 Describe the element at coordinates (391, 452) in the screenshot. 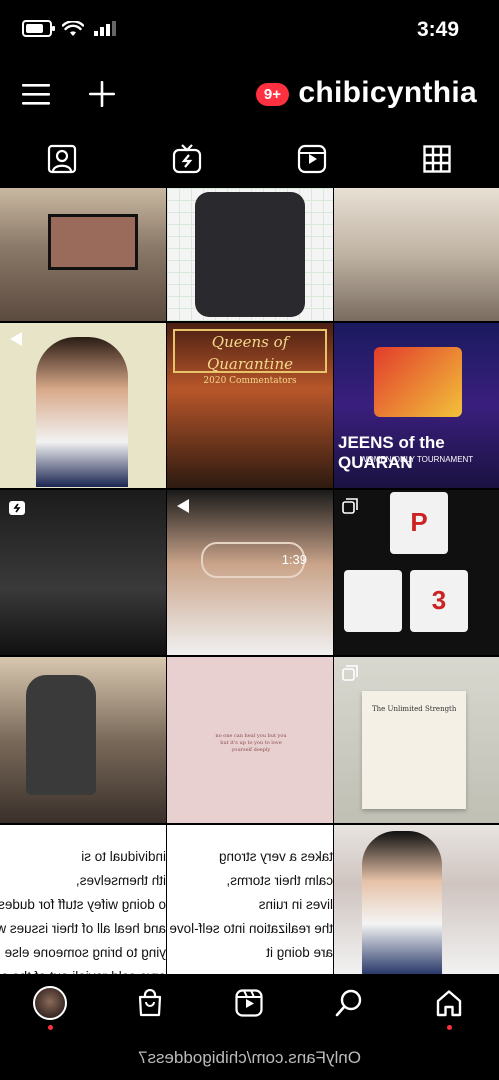

I see `post-title: JEENS of the QUARAN` at that location.